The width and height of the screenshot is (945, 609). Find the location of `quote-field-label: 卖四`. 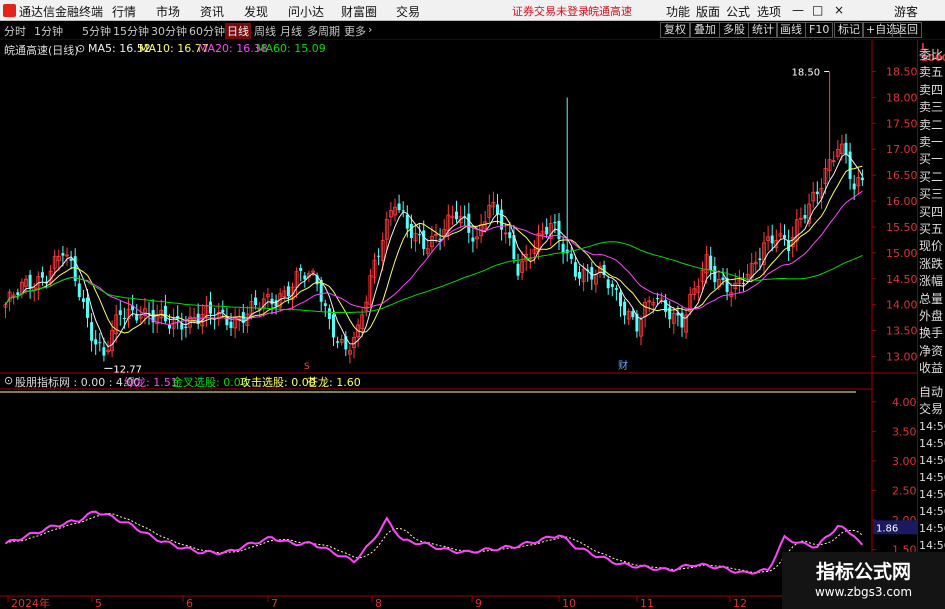

quote-field-label: 卖四 is located at coordinates (931, 90).